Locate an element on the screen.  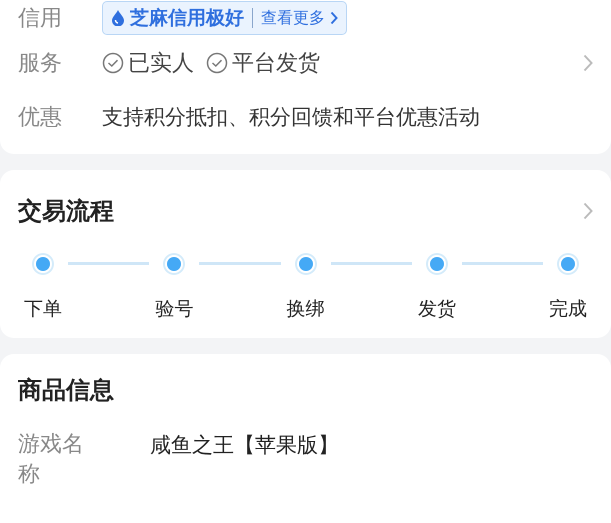
step-label: 完成 is located at coordinates (568, 309).